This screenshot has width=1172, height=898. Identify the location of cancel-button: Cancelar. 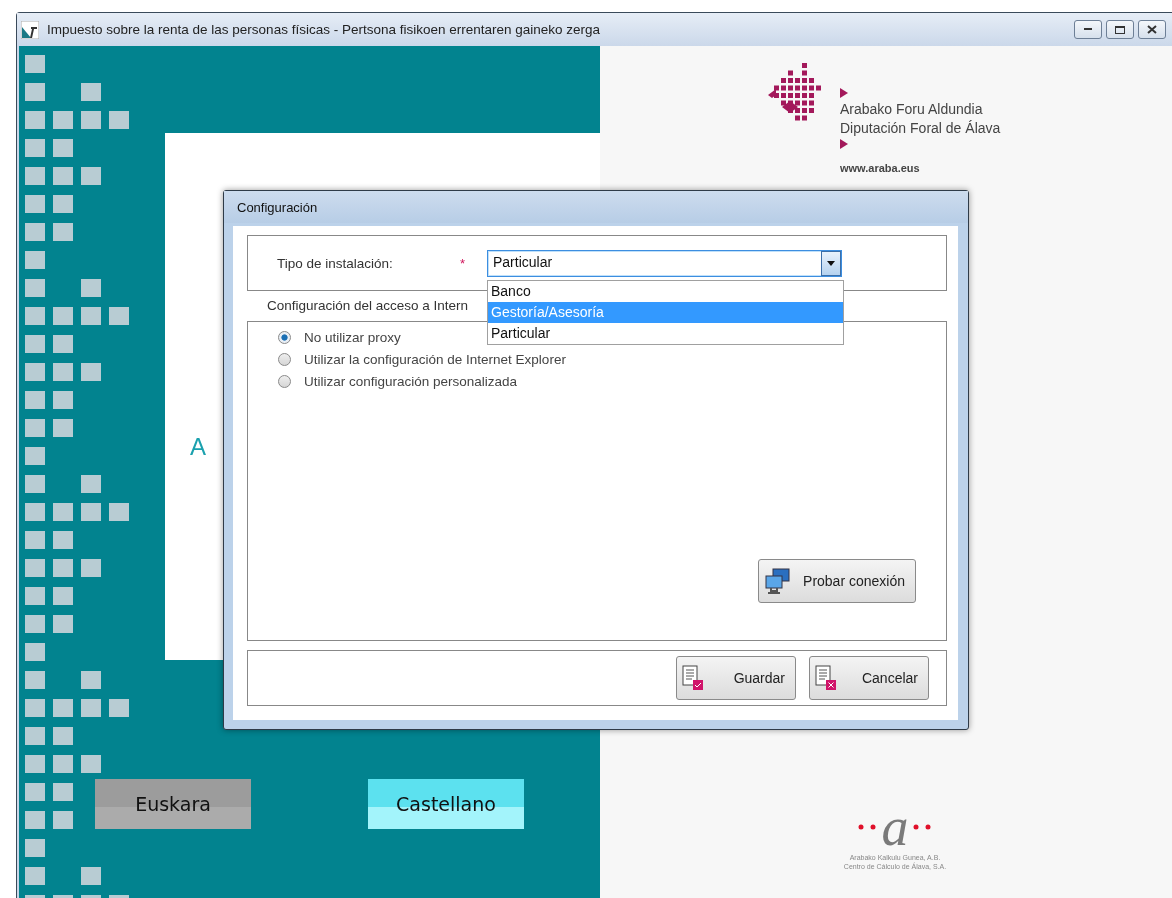
(869, 678).